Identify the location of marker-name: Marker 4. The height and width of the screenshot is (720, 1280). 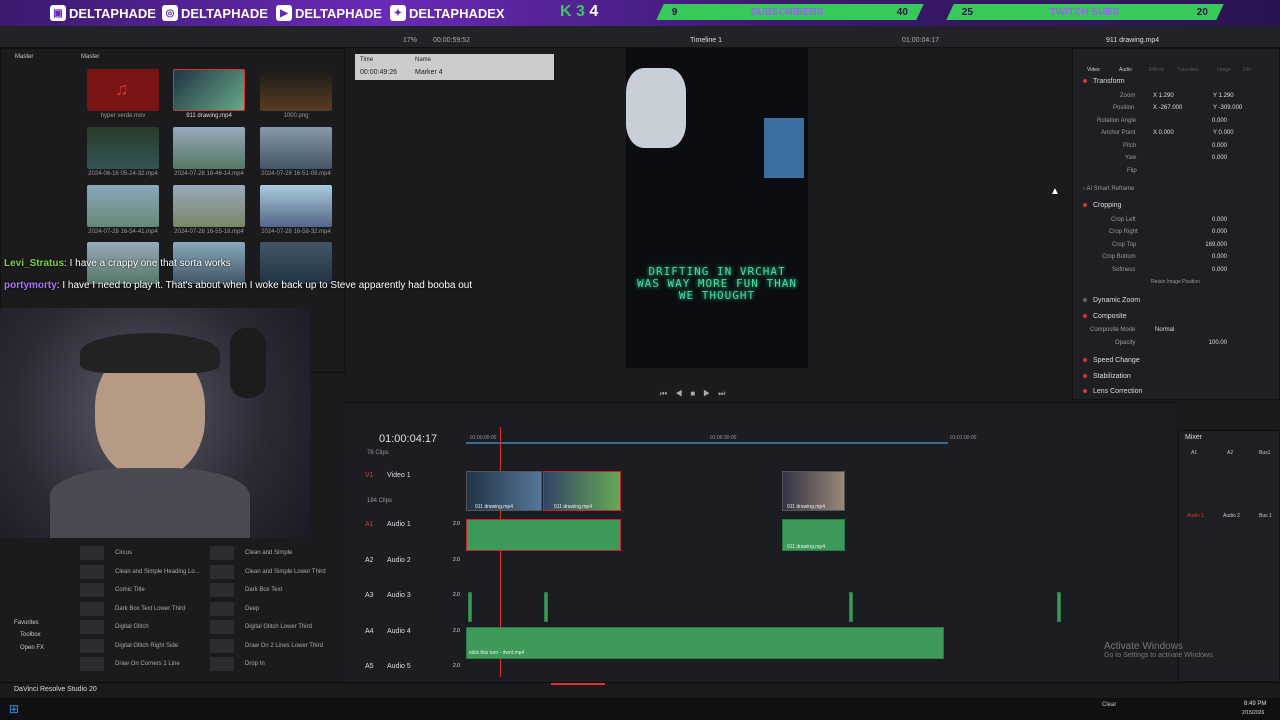
(429, 72).